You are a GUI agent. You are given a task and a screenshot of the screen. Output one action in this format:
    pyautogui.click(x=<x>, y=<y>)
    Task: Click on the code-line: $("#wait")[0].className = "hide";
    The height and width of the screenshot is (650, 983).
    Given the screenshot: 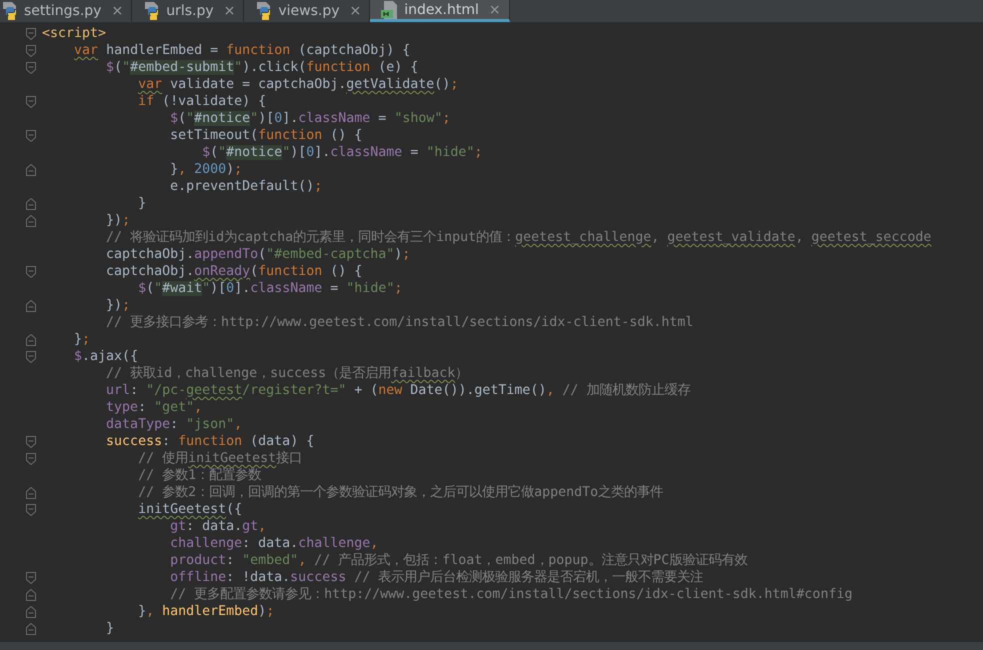 What is the action you would take?
    pyautogui.click(x=269, y=288)
    